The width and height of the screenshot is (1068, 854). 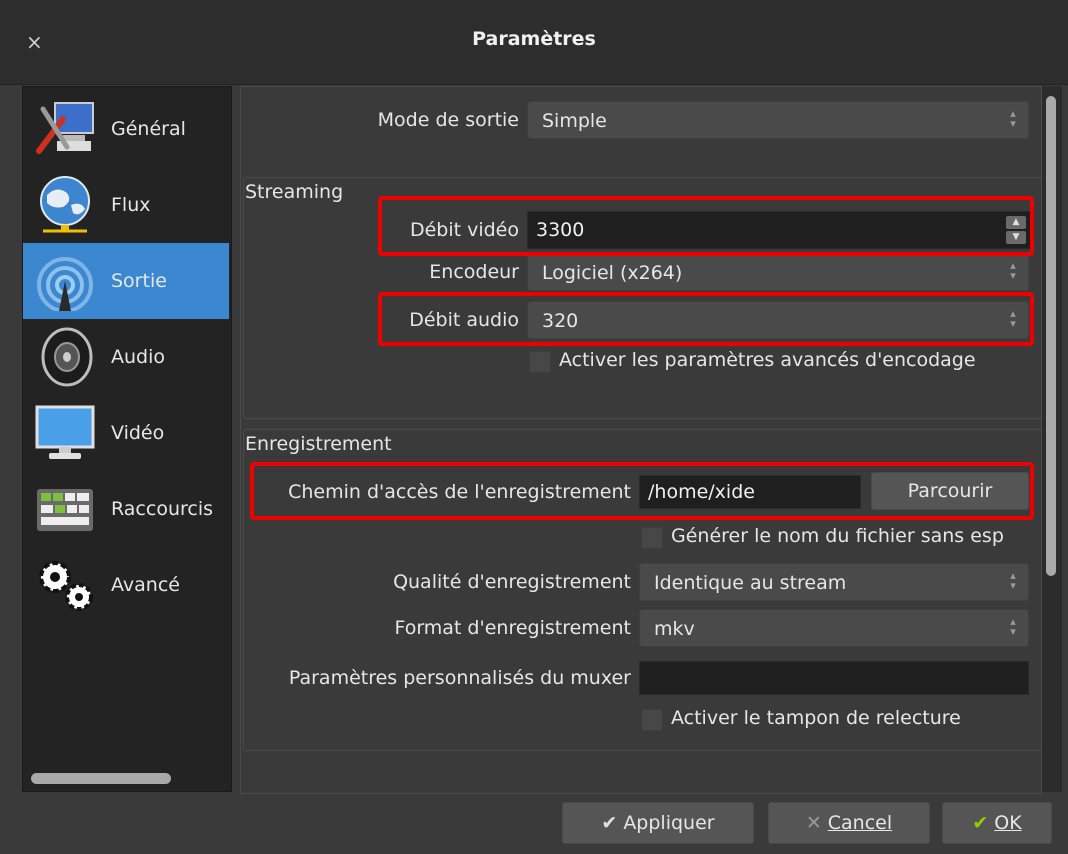 I want to click on advanced-encoding-checkbox, so click(x=540, y=362).